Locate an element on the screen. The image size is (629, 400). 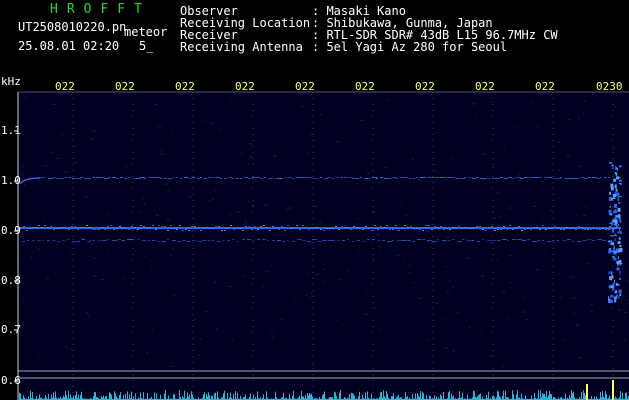
y-tick-label: 0.6 is located at coordinates (11, 380).